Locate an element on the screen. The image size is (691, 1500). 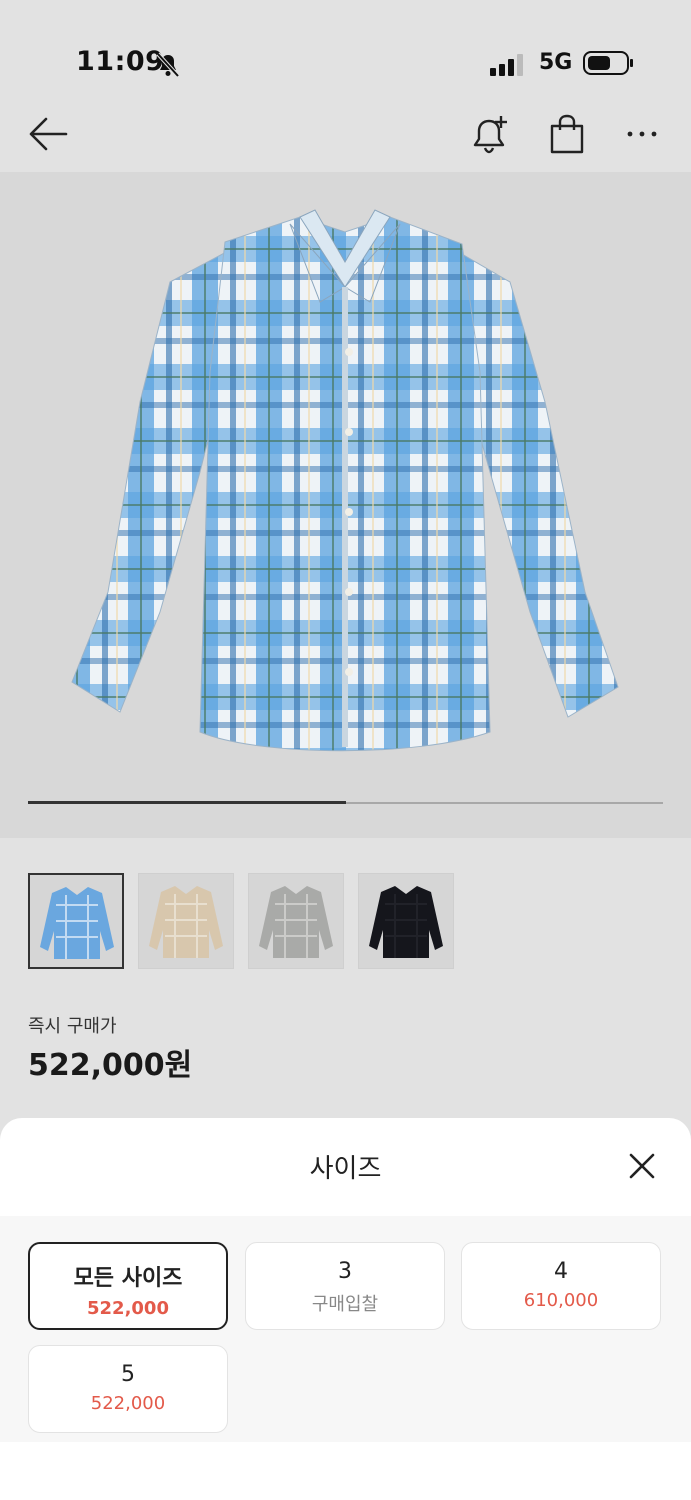
size-option-5: 5 522,000 is located at coordinates (128, 1389).